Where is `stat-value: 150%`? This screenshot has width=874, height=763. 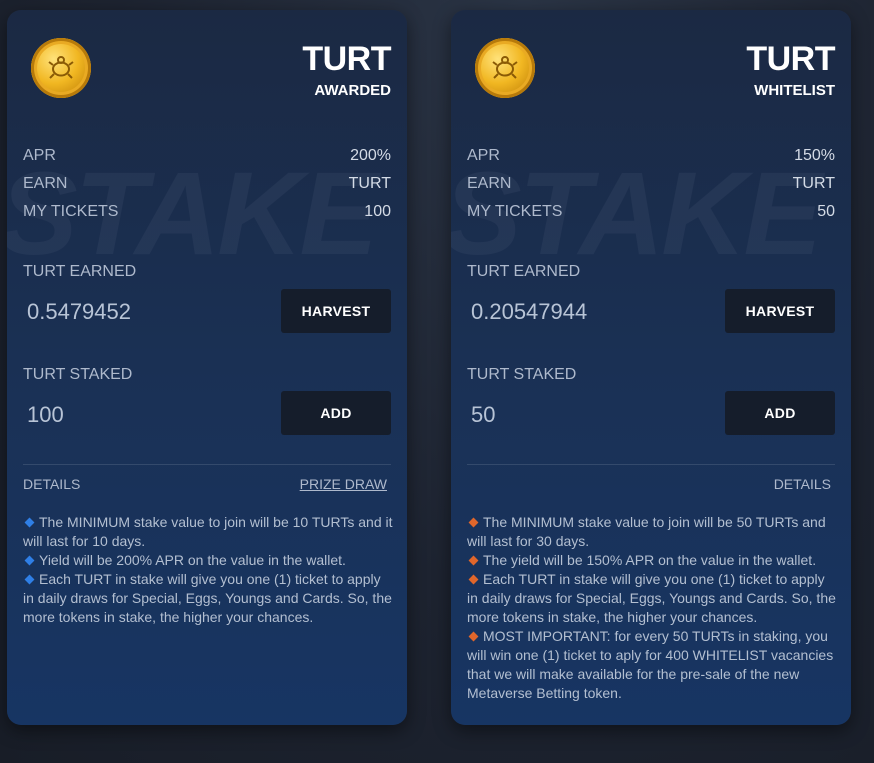
stat-value: 150% is located at coordinates (814, 155).